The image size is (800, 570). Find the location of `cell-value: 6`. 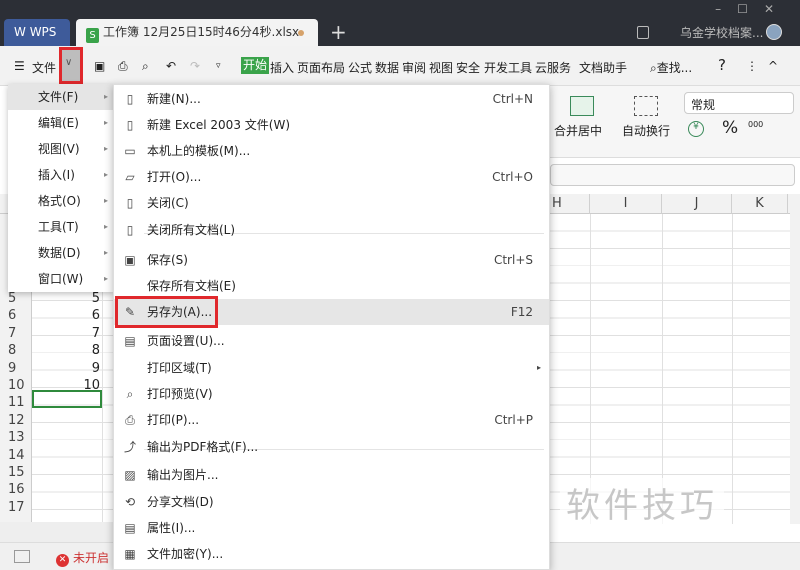

cell-value: 6 is located at coordinates (67, 315).